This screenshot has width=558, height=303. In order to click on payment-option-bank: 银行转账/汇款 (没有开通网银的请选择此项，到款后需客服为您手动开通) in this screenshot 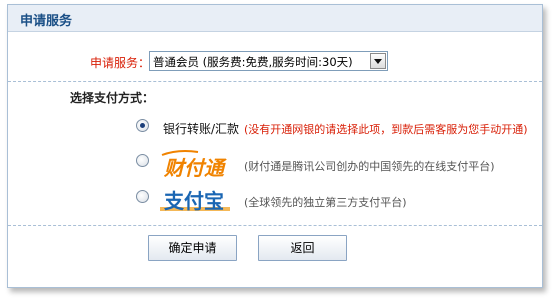, I will do `click(275, 129)`.